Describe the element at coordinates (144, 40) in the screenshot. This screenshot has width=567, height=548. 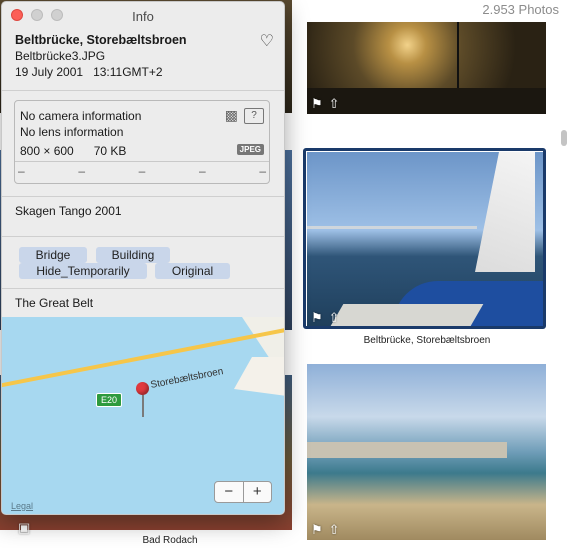
I see `photo-title: Beltbrücke, Storebæltsbroen` at that location.